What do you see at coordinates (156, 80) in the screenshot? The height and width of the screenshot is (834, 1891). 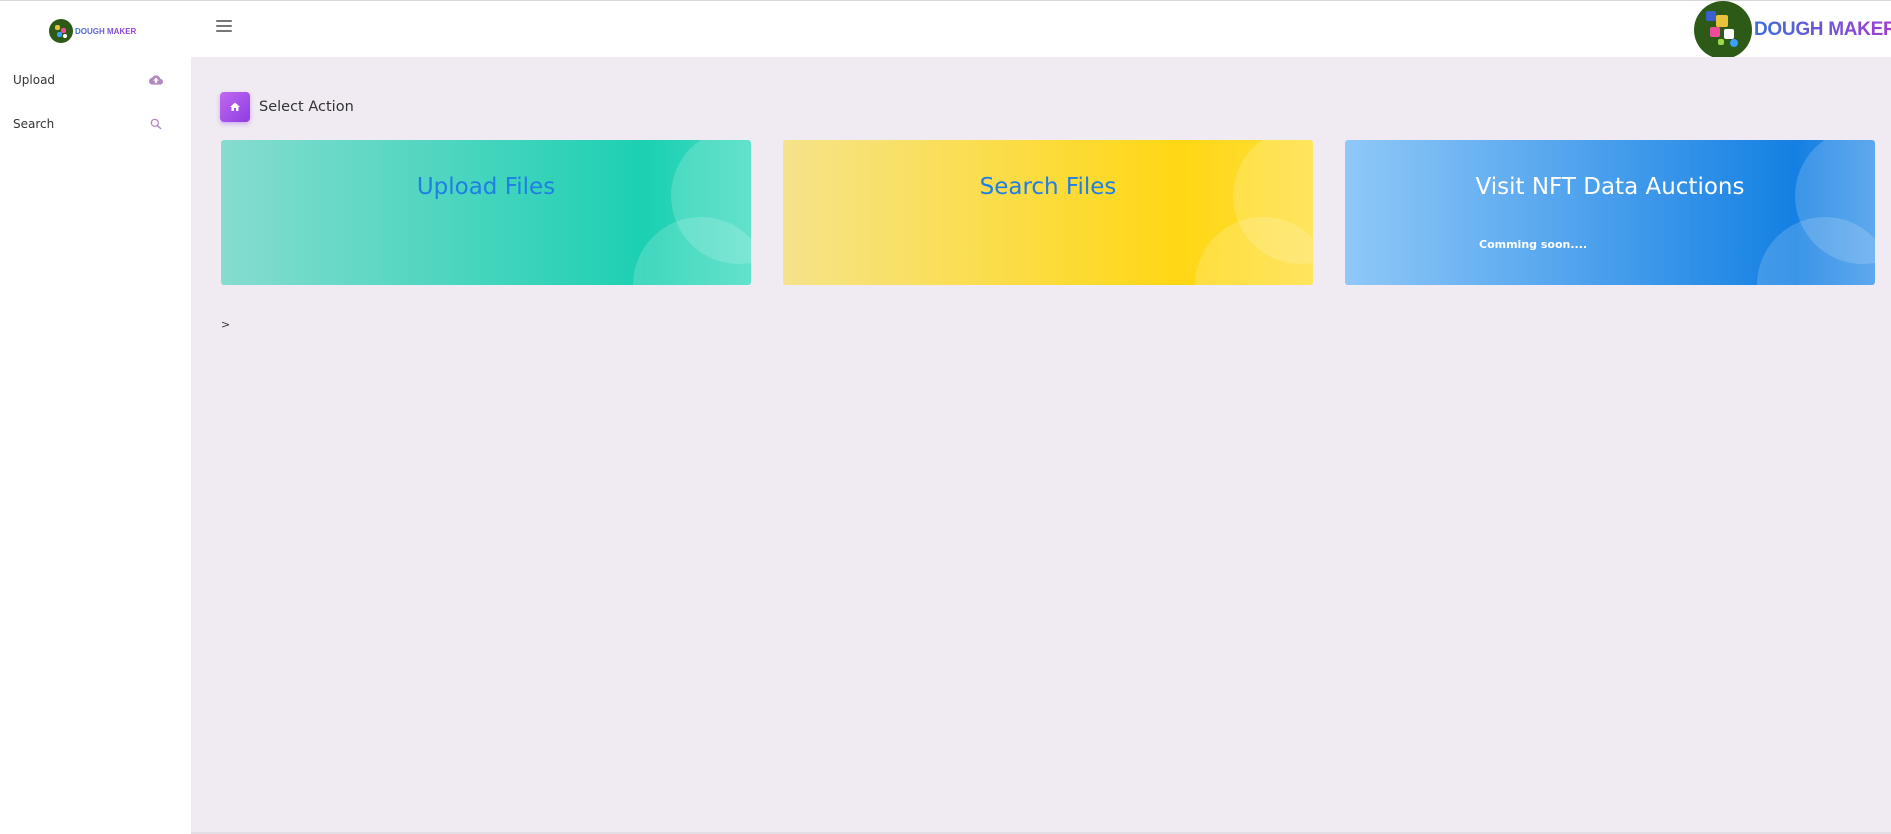 I see `cloud-upload-icon` at bounding box center [156, 80].